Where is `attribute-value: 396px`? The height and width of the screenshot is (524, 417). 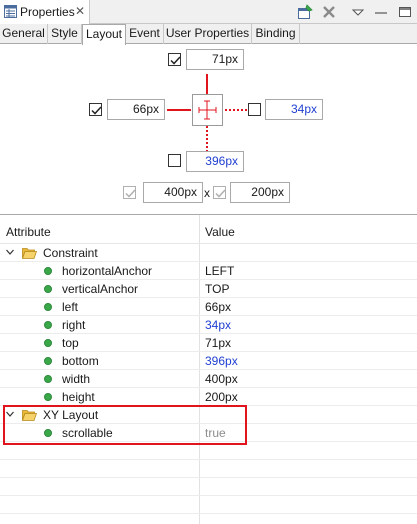 attribute-value: 396px is located at coordinates (221, 361).